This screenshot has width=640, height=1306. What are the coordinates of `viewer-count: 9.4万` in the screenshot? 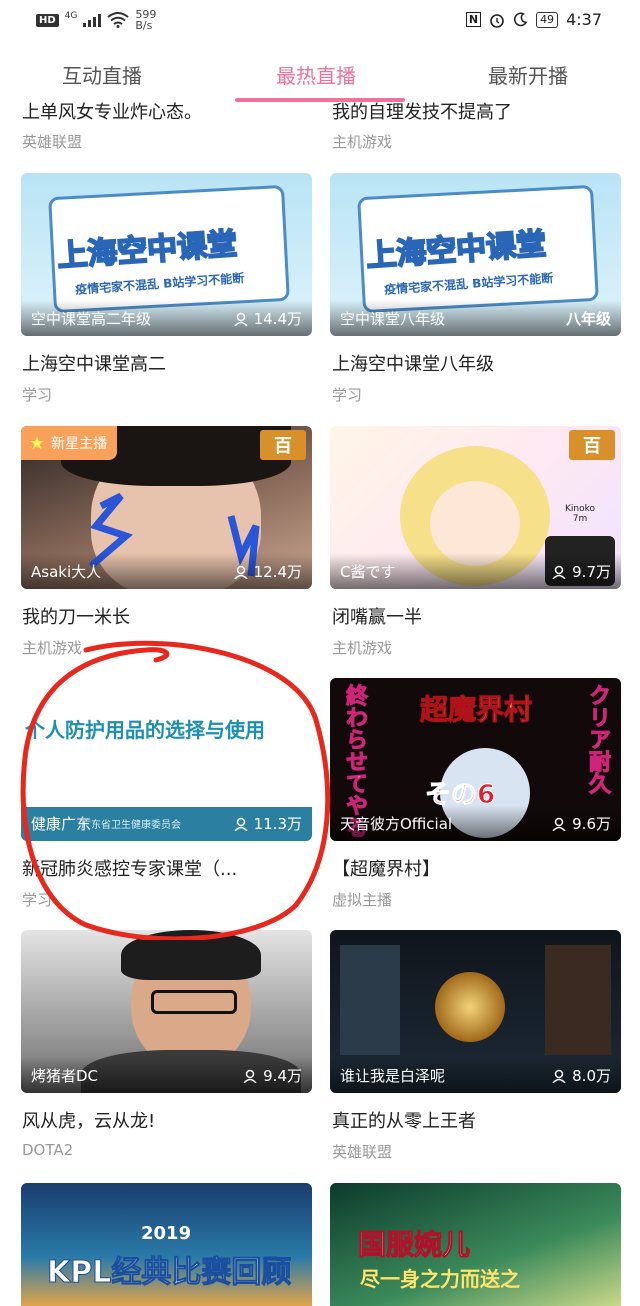 It's located at (272, 1075).